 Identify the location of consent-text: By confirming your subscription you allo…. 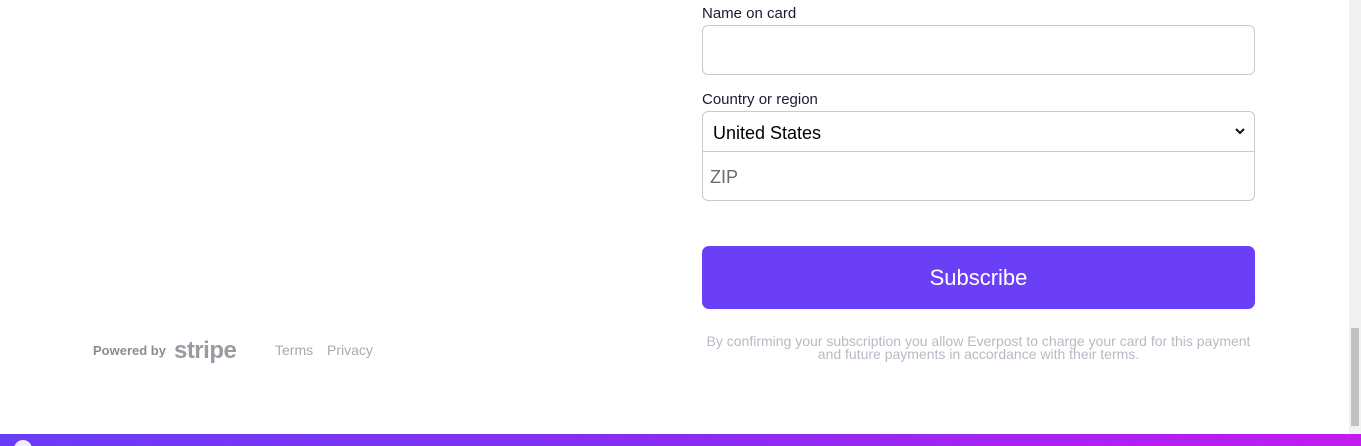
(978, 347).